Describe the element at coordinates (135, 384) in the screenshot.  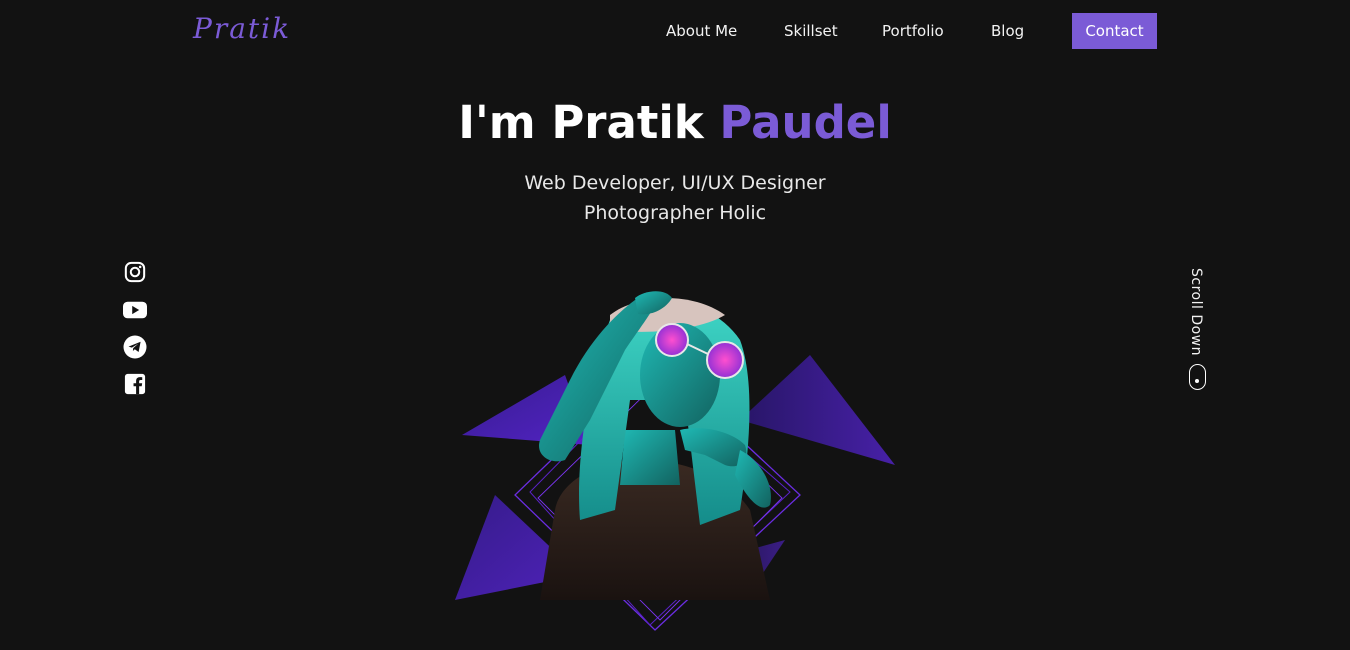
I see `facebook-icon` at that location.